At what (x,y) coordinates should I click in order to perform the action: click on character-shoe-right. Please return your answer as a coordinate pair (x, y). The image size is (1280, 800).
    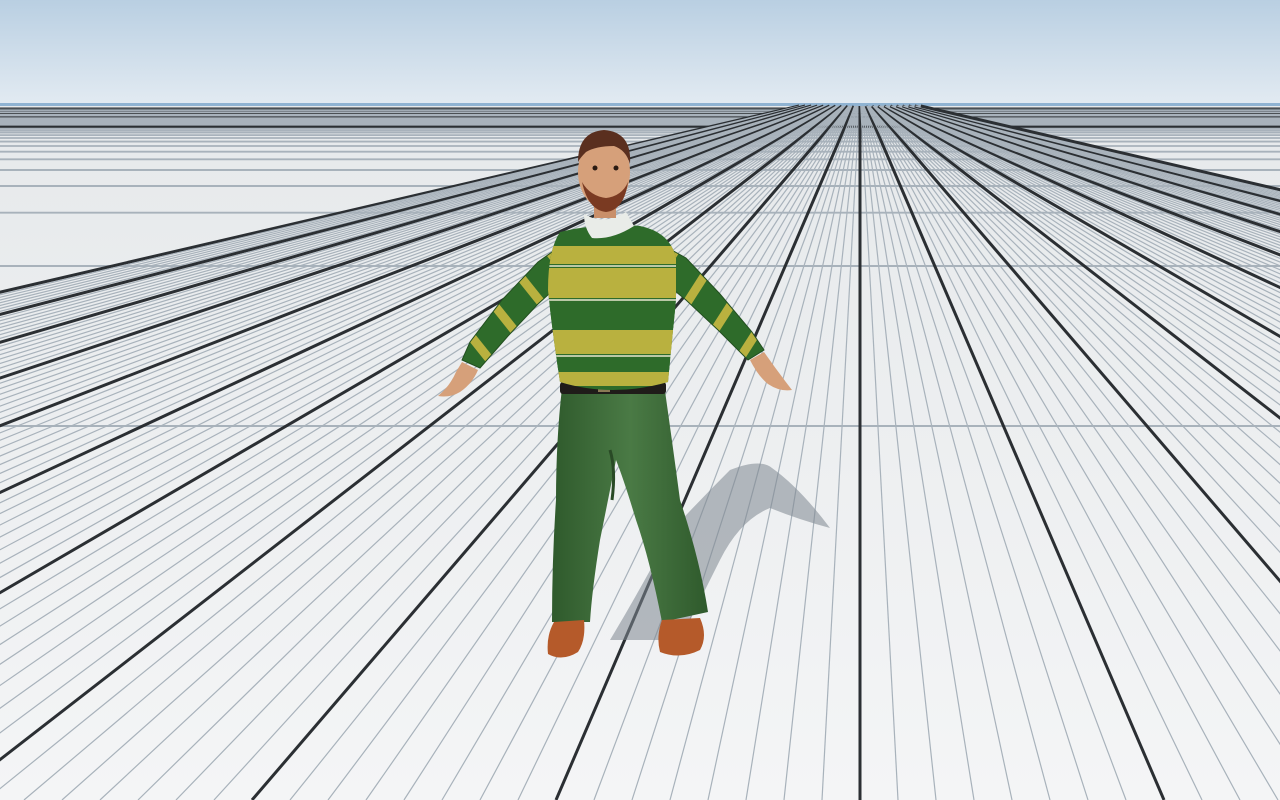
    Looking at the image, I should click on (681, 637).